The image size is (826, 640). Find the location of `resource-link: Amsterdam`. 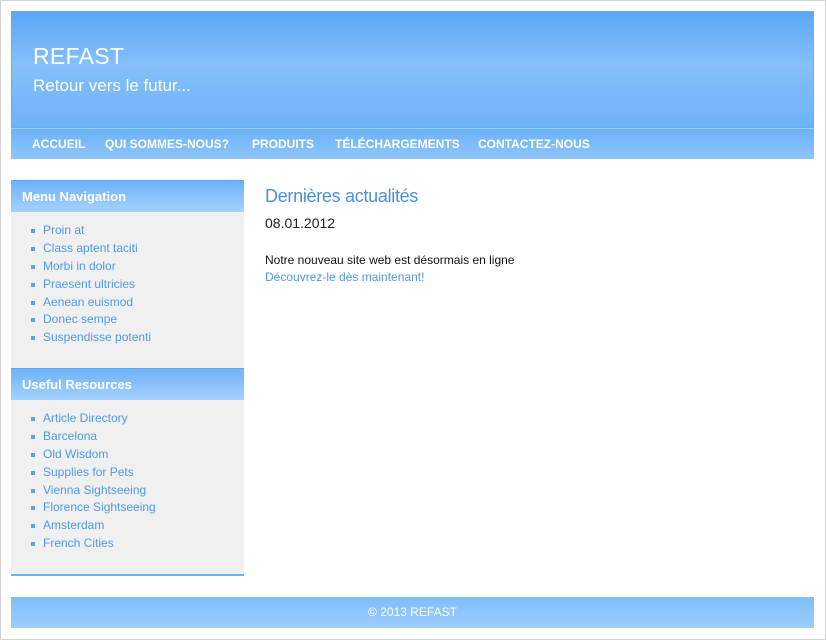

resource-link: Amsterdam is located at coordinates (73, 525).